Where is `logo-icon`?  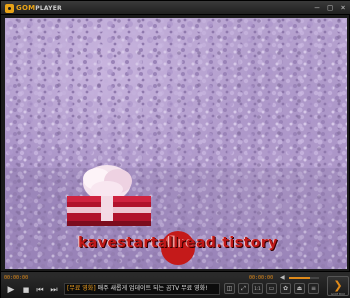
logo-icon is located at coordinates (9, 8).